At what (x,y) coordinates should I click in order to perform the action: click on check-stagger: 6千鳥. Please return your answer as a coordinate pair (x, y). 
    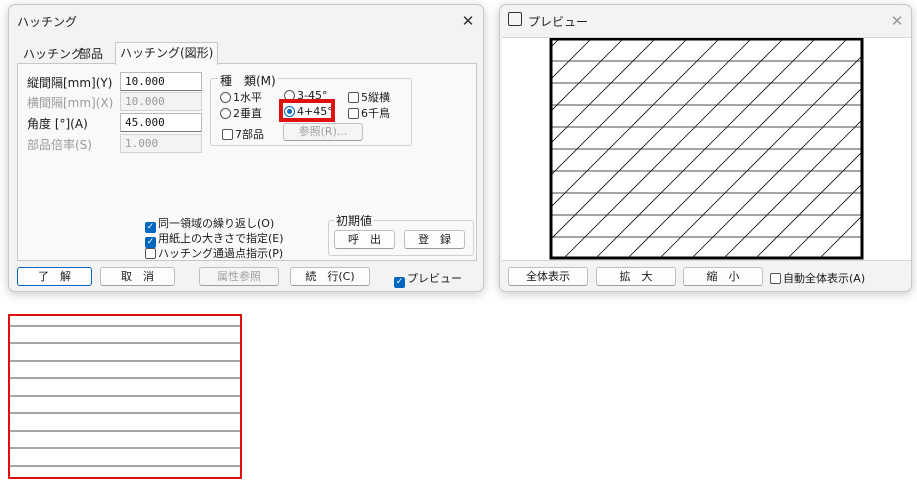
    Looking at the image, I should click on (369, 113).